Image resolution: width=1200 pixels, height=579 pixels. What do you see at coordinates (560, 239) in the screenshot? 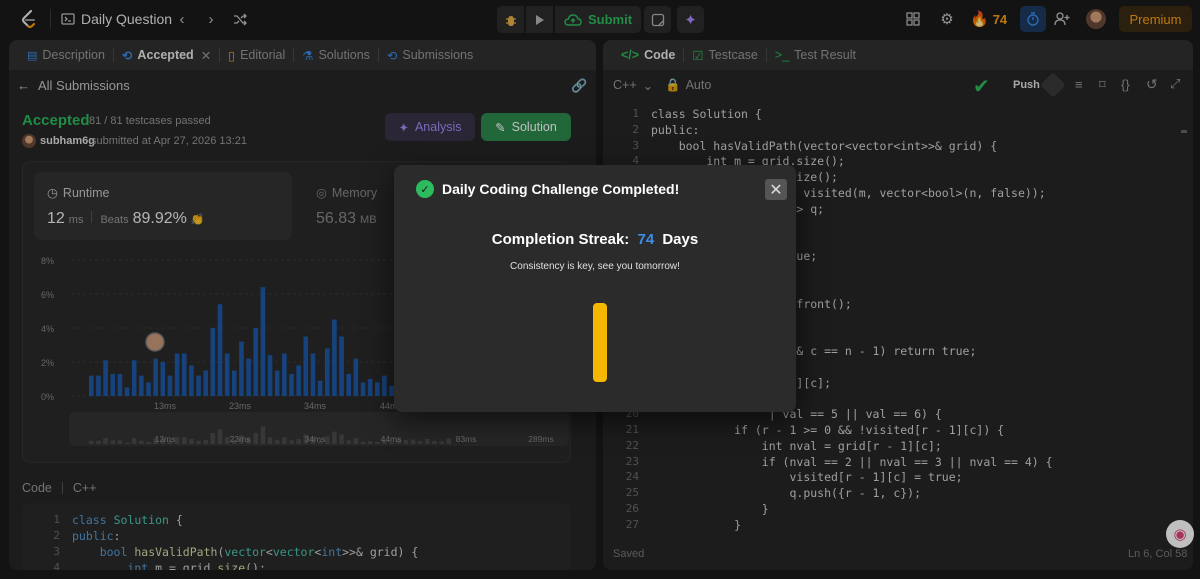
I see `streak-label: Completion Streak:` at bounding box center [560, 239].